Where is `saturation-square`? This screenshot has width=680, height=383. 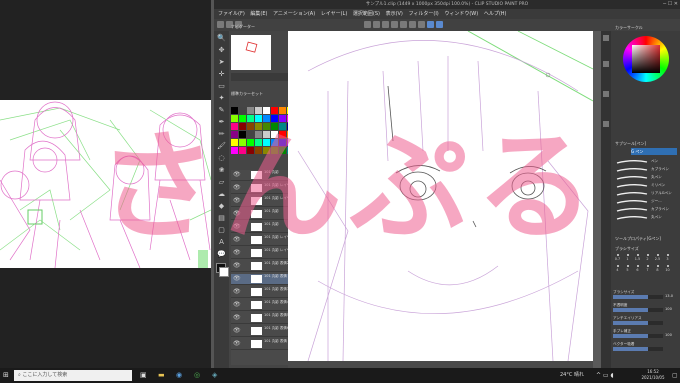 saturation-square is located at coordinates (646, 59).